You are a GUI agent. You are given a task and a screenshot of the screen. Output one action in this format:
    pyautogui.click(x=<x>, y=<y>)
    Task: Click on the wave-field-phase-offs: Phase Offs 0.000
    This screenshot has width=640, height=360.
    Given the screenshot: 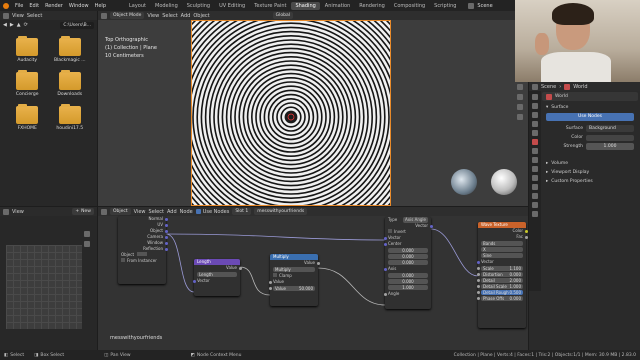 What is the action you would take?
    pyautogui.click(x=499, y=298)
    